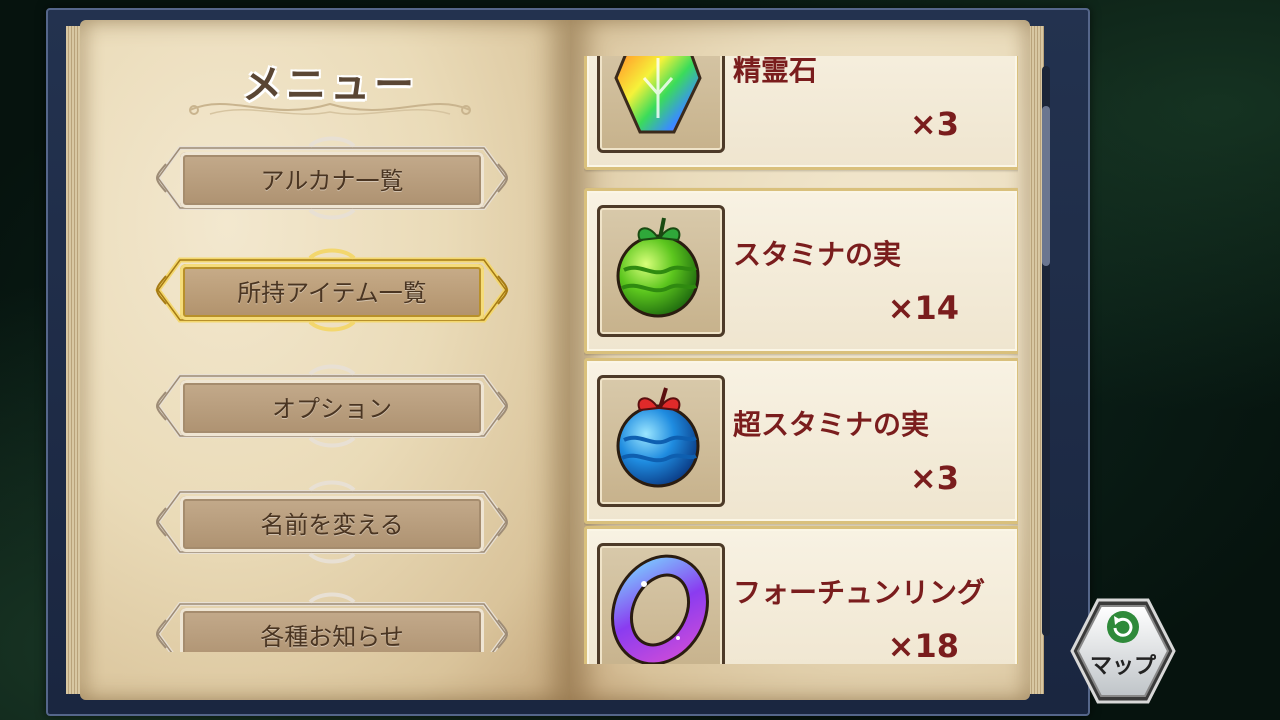 The image size is (1280, 720). What do you see at coordinates (330, 87) in the screenshot?
I see `menu-title: メニュー` at bounding box center [330, 87].